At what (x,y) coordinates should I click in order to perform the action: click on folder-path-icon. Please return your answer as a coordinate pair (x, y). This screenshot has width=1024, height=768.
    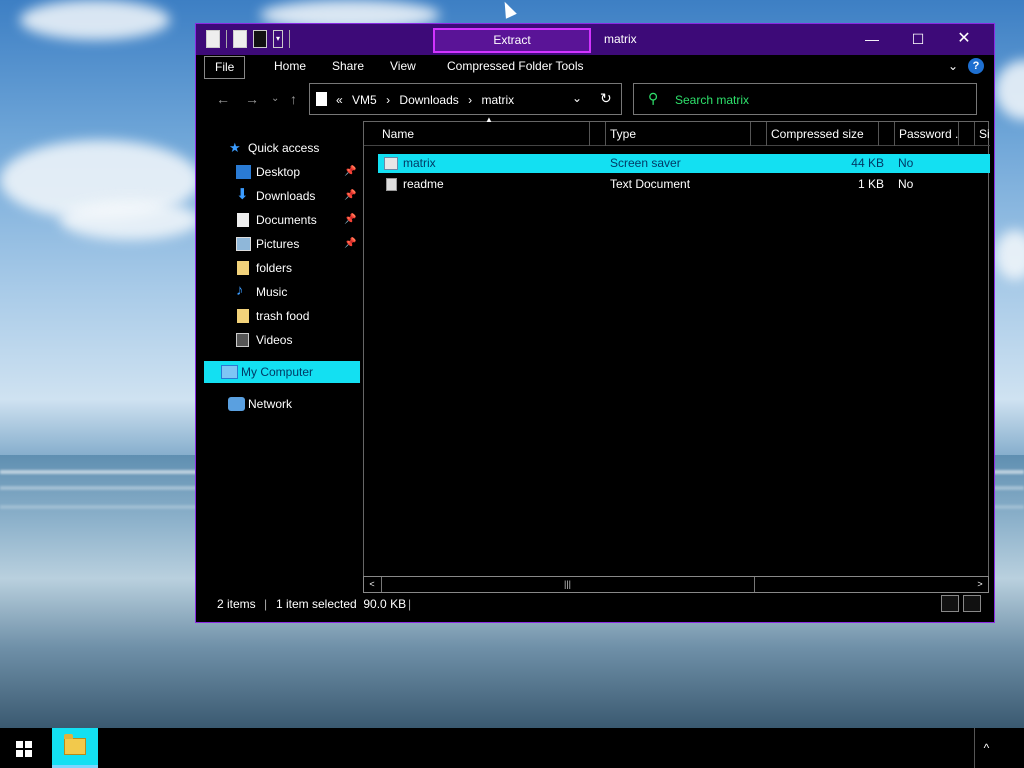
    Looking at the image, I should click on (321, 99).